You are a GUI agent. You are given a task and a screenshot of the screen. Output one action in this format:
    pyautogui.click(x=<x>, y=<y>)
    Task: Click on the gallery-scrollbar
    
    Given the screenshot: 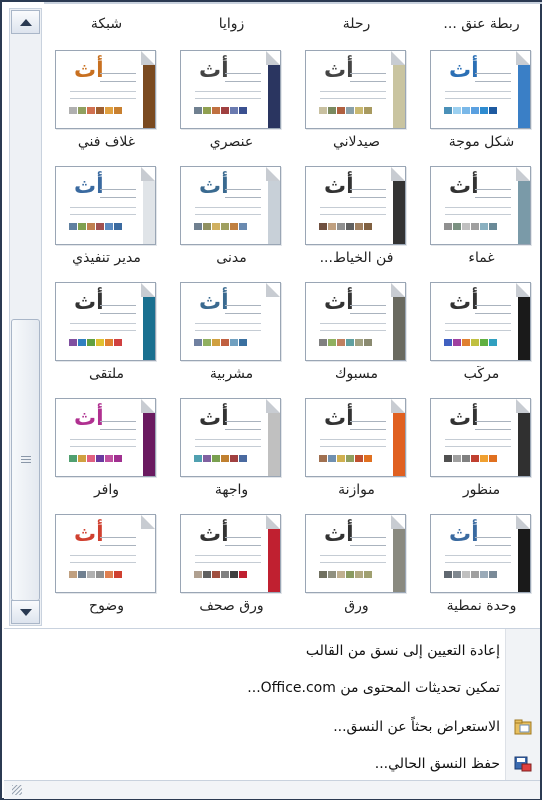 What is the action you would take?
    pyautogui.click(x=25, y=317)
    